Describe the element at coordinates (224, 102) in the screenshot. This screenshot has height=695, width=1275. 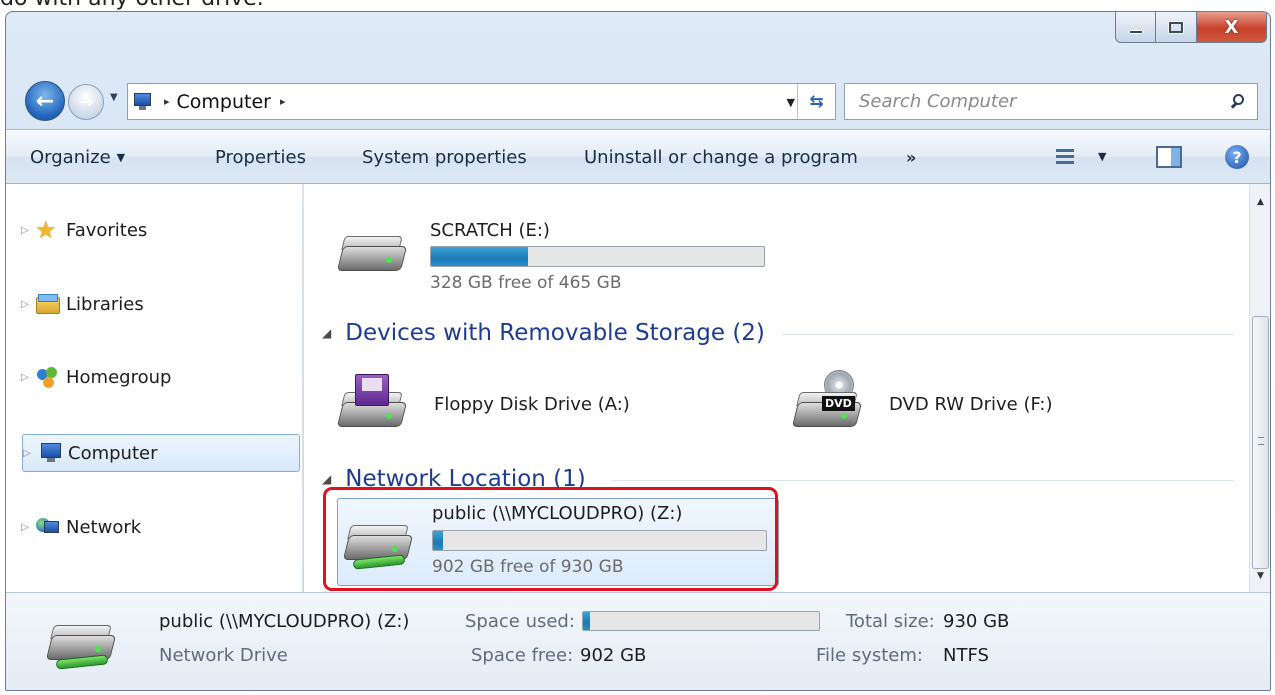
I see `breadcrumb-computer: Computer` at that location.